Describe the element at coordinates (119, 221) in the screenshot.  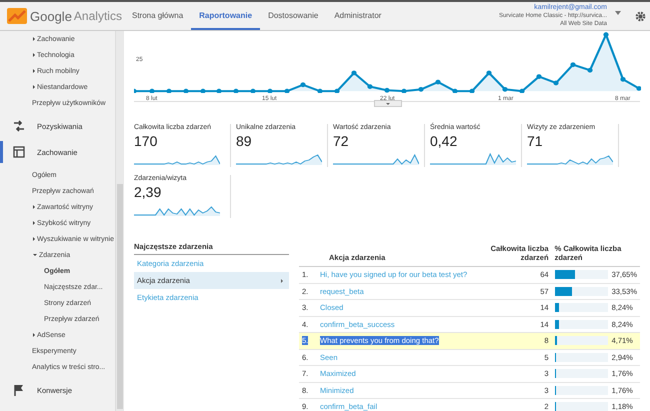
I see `scrollbar` at that location.